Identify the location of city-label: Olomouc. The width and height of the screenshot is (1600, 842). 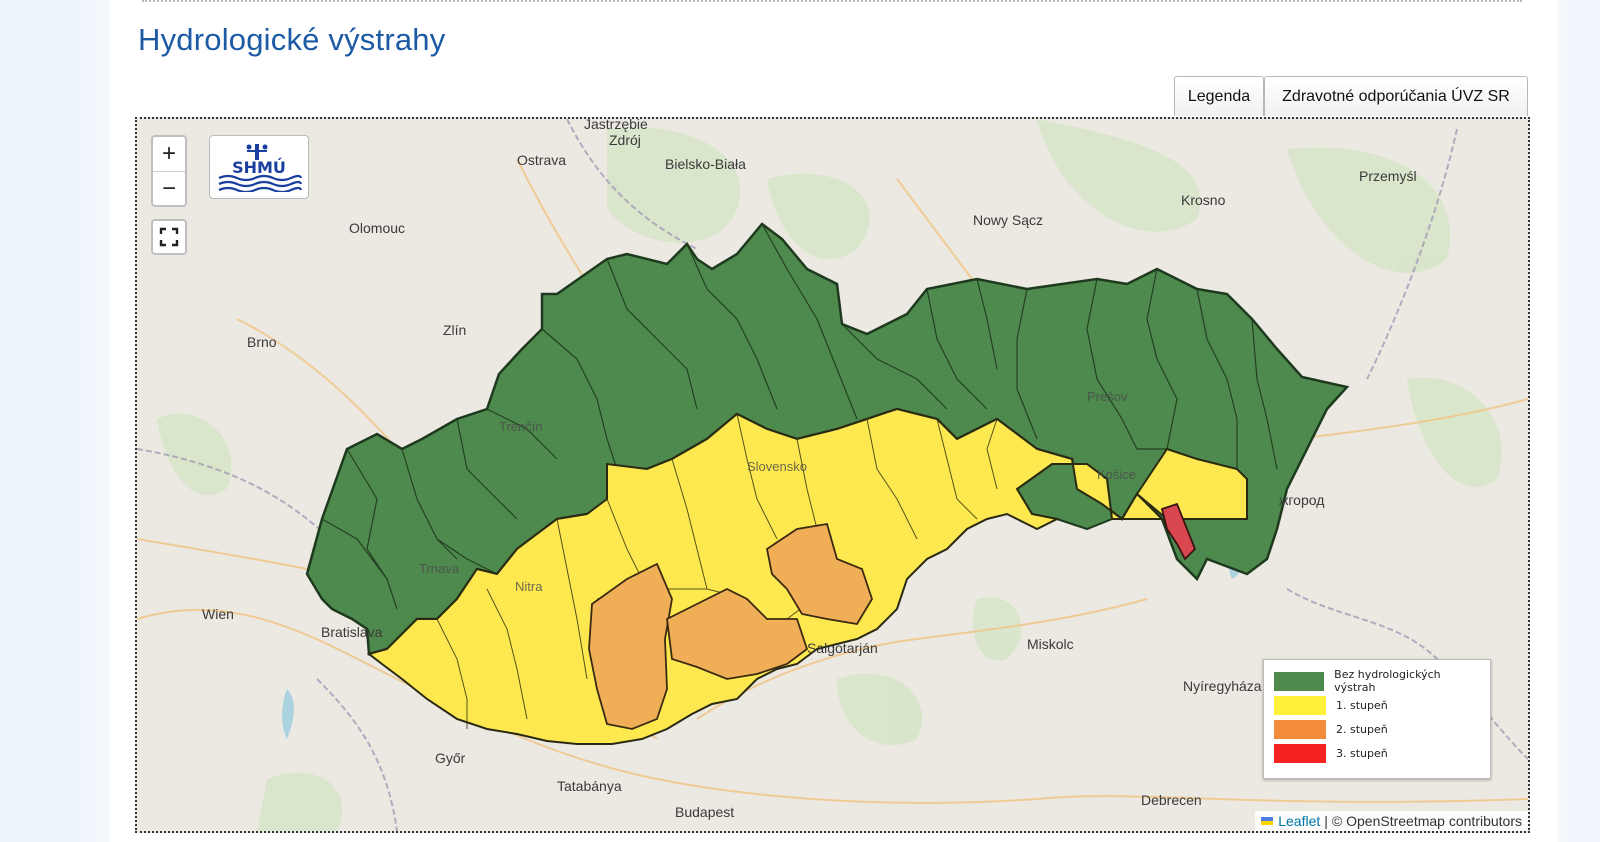
(377, 228).